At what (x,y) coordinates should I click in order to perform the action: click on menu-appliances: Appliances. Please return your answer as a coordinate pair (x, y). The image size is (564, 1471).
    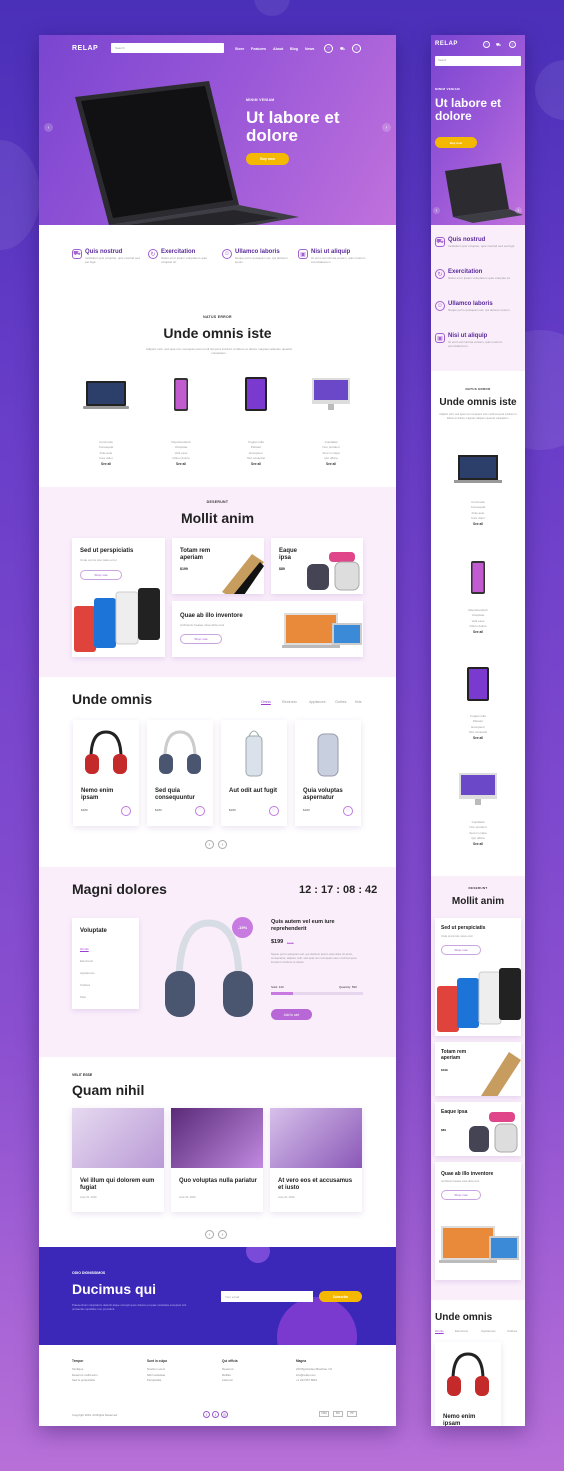
    Looking at the image, I should click on (87, 973).